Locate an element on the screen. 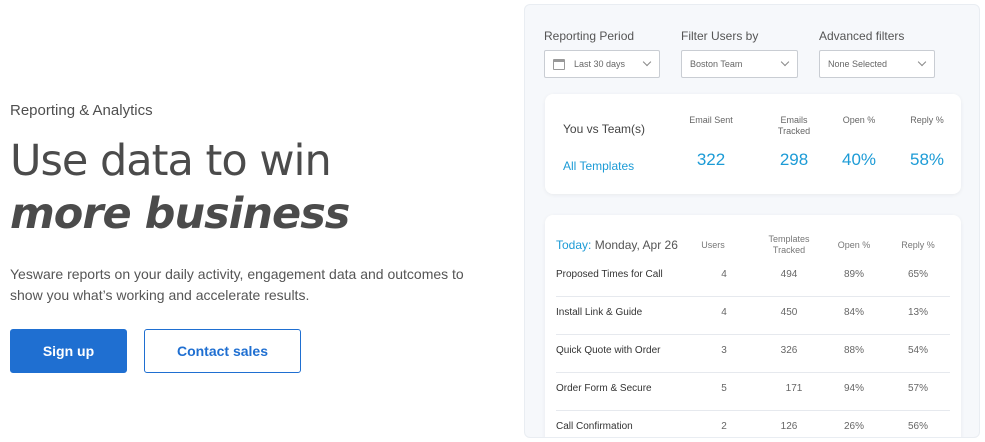 This screenshot has height=442, width=985. table-row: Order Form & Secure 5 171 94% 57% is located at coordinates (753, 392).